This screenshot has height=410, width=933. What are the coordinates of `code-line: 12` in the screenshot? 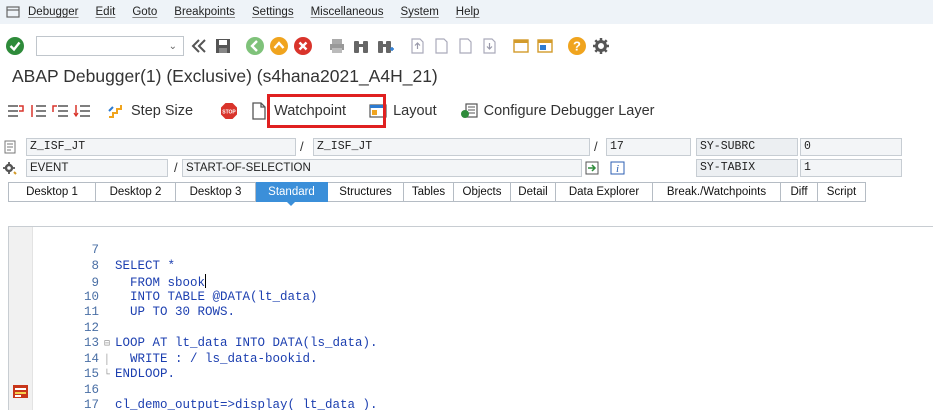 It's located at (483, 321).